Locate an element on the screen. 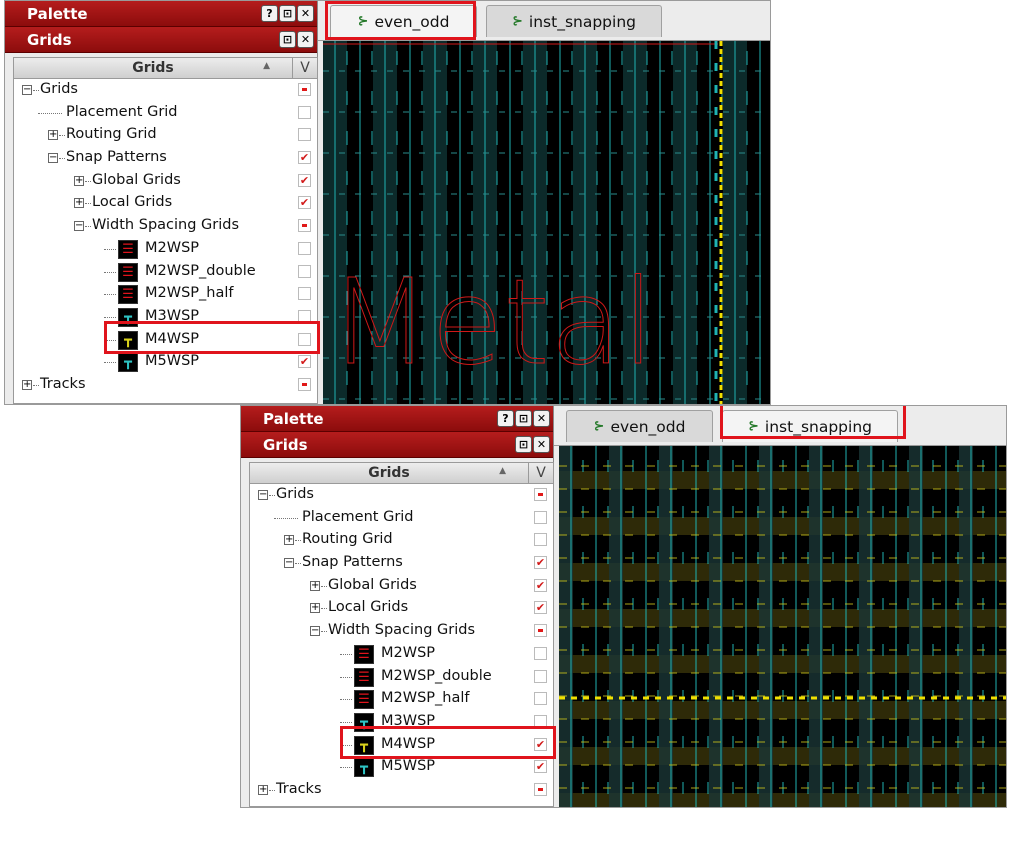 This screenshot has width=1013, height=863. snap-band is located at coordinates (782, 756).